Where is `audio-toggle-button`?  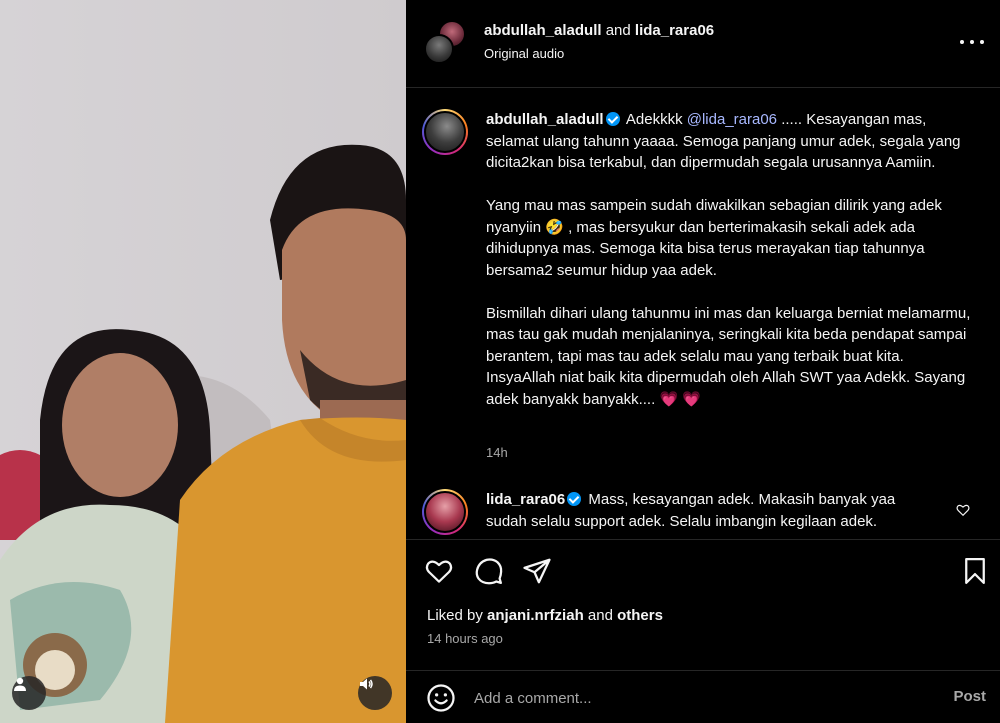 audio-toggle-button is located at coordinates (375, 693).